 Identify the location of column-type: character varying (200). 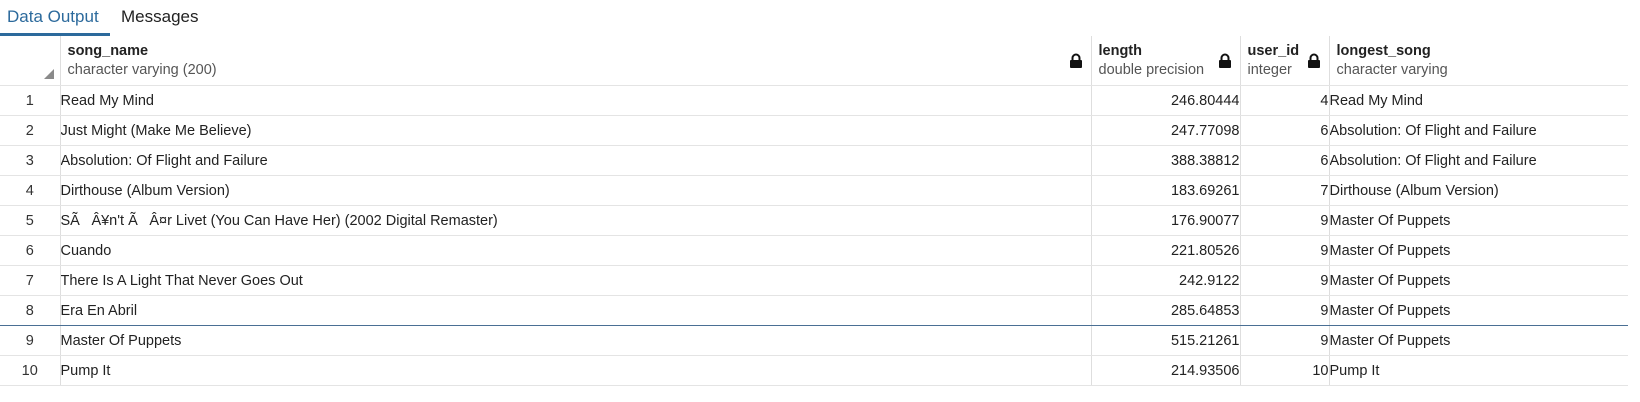
(142, 70).